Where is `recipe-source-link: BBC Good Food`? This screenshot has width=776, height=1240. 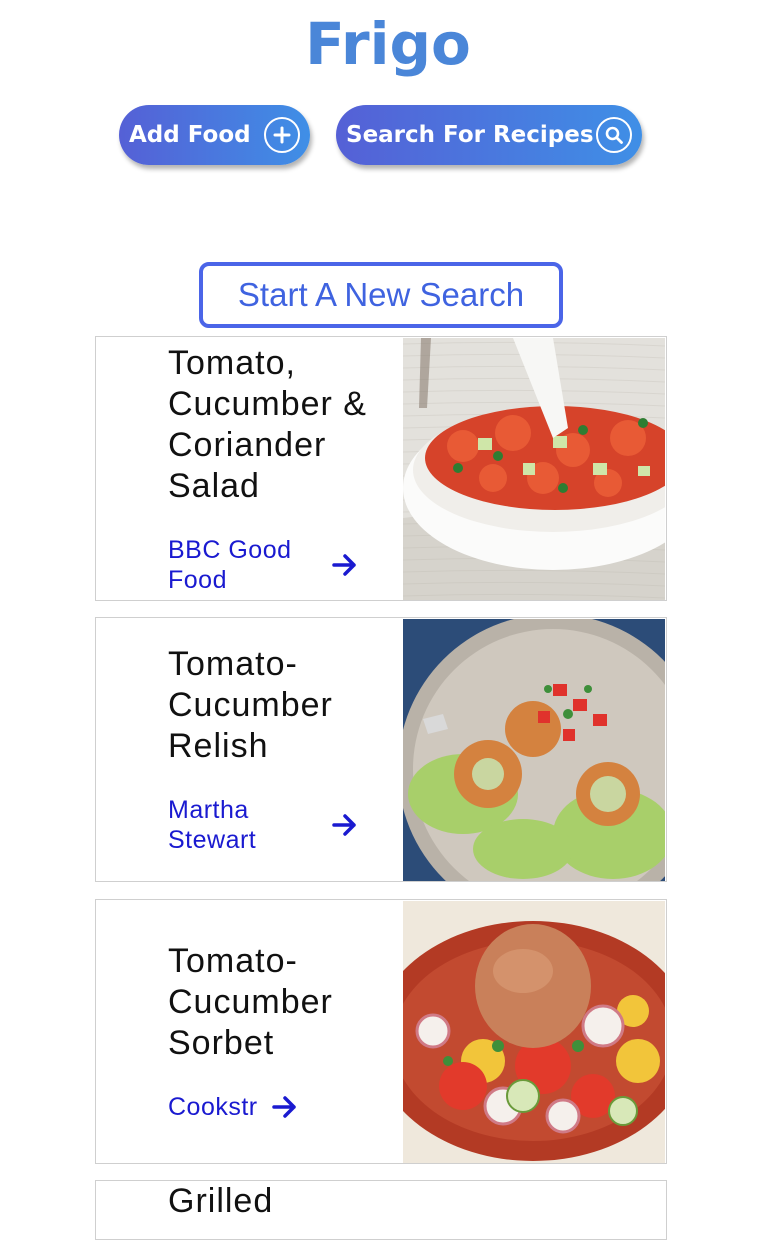
recipe-source-link: BBC Good Food is located at coordinates (278, 565).